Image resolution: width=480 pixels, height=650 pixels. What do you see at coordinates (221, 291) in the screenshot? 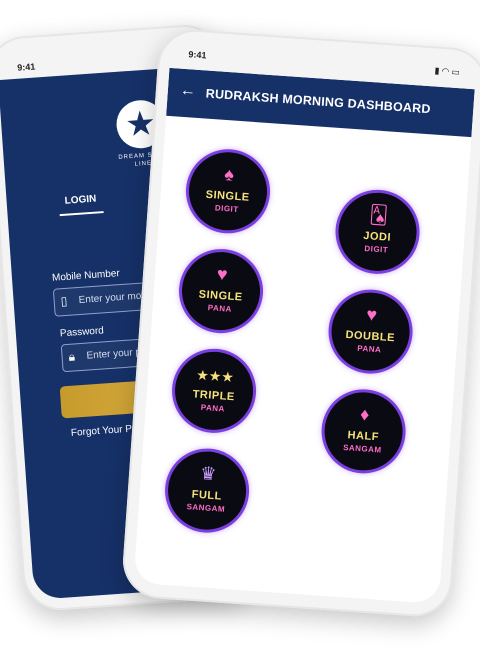
I see `game-single-pana: ♥ SINGLE PANA` at bounding box center [221, 291].